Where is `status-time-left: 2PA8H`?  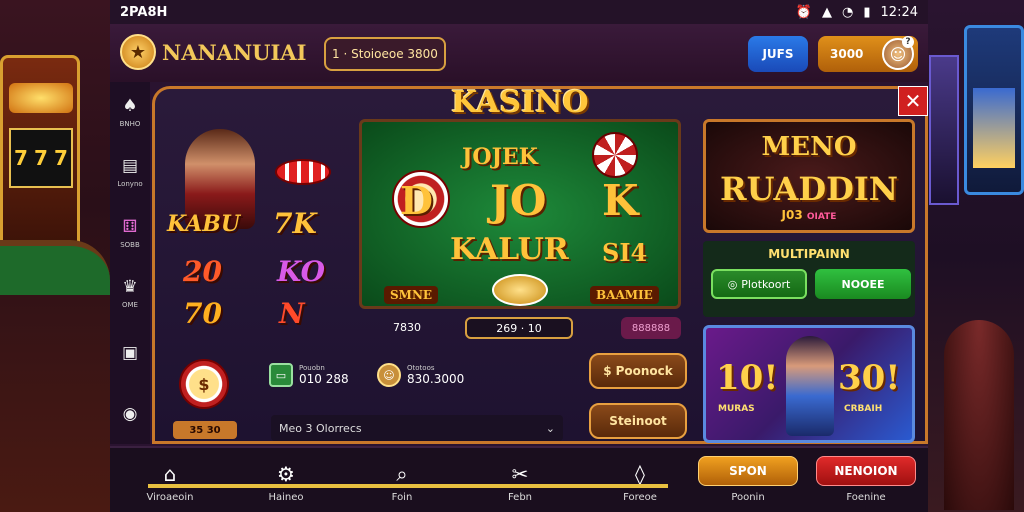
status-time-left: 2PA8H is located at coordinates (144, 12).